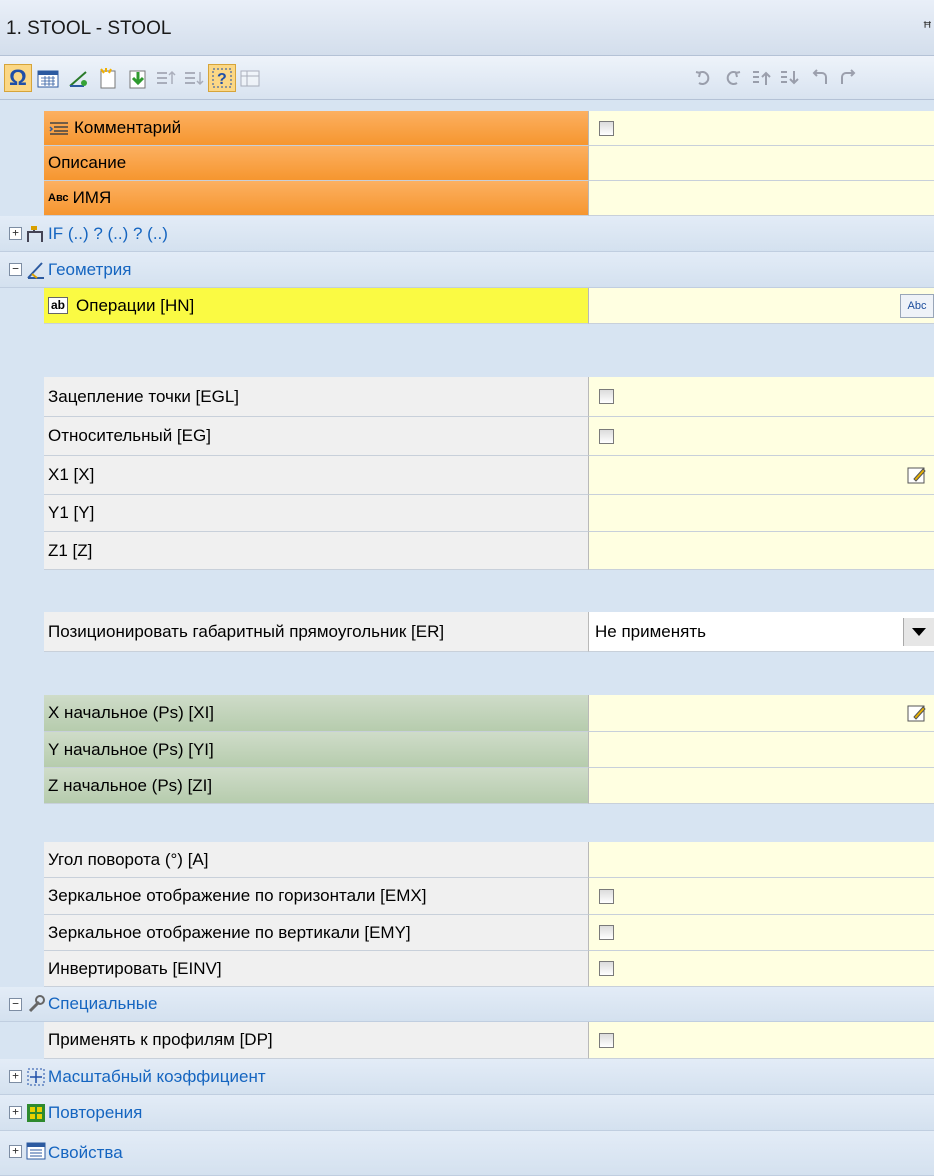 This screenshot has width=934, height=1176. Describe the element at coordinates (166, 78) in the screenshot. I see `move-up-icon` at that location.